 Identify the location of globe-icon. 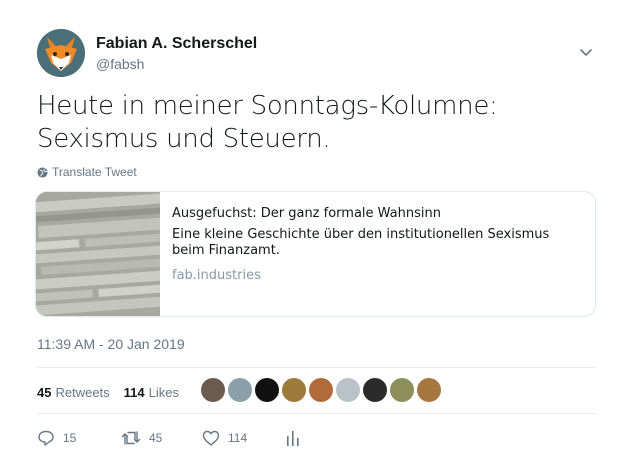
(42, 172).